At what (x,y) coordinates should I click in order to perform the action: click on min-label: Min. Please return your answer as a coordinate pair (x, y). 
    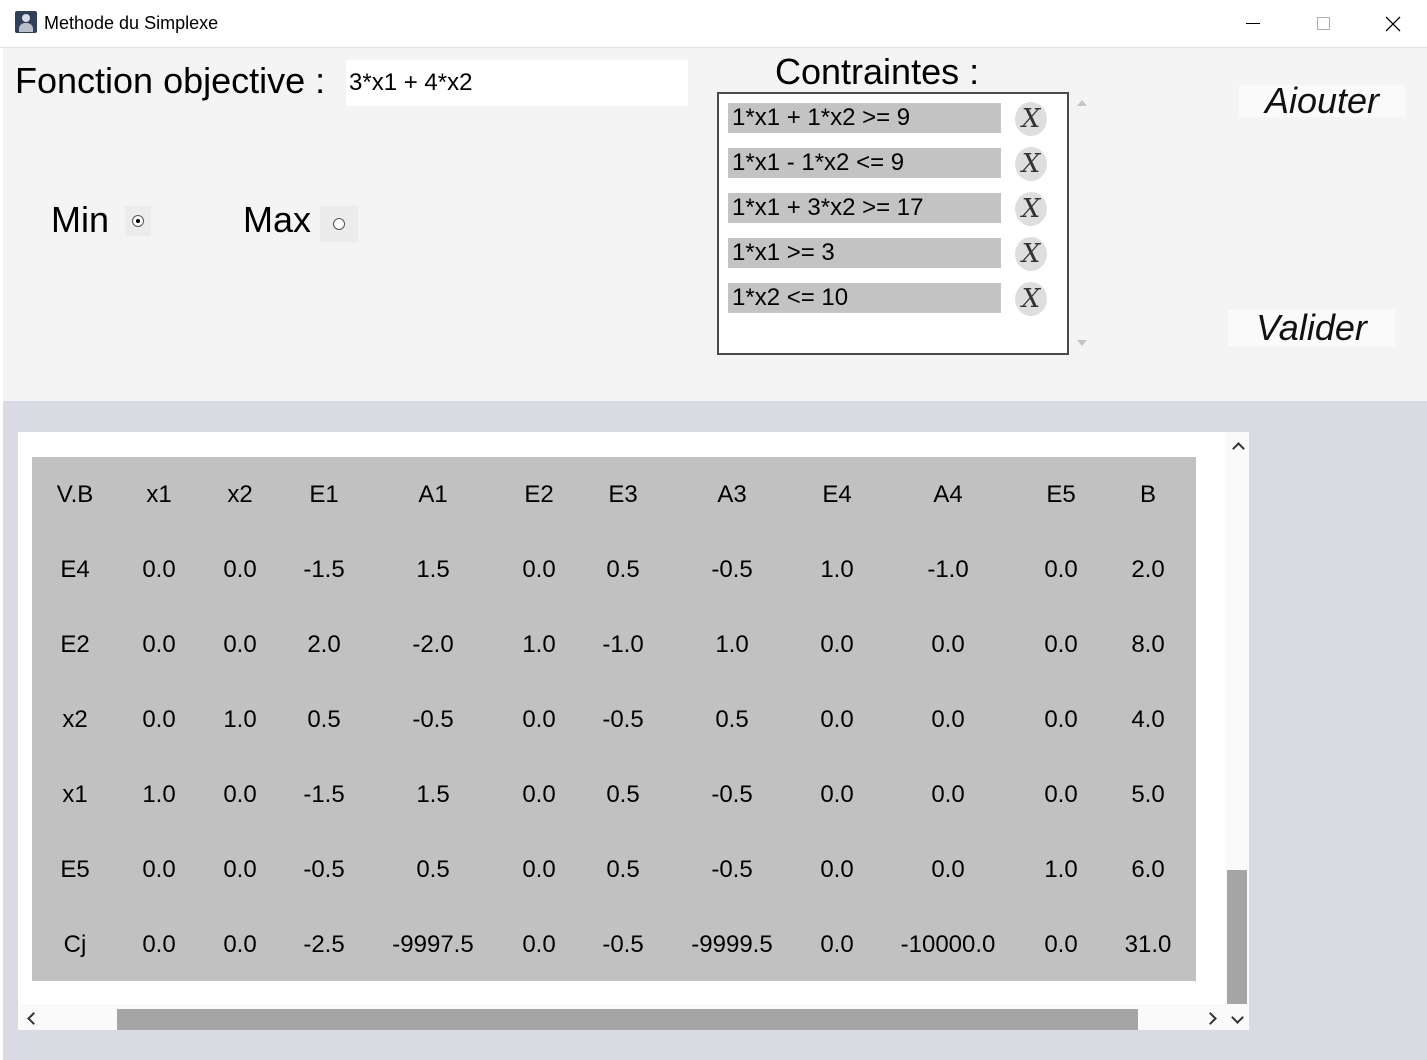
    Looking at the image, I should click on (80, 219).